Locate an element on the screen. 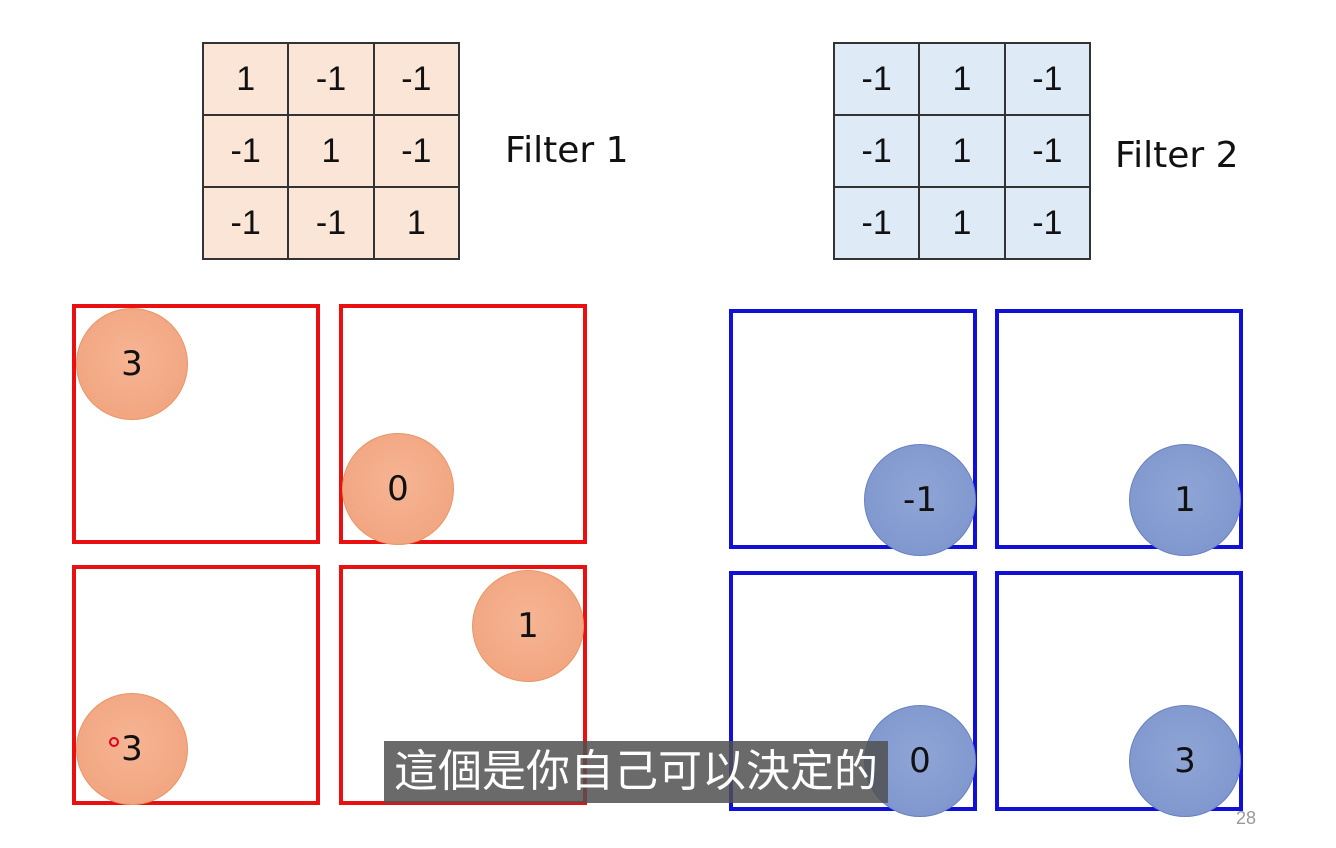  blue-value-circle: -1 is located at coordinates (920, 500).